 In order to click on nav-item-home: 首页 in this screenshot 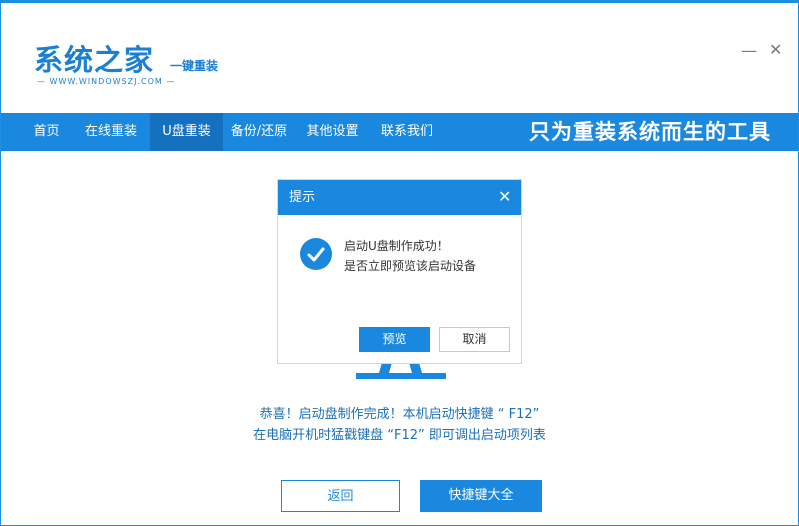, I will do `click(46, 132)`.